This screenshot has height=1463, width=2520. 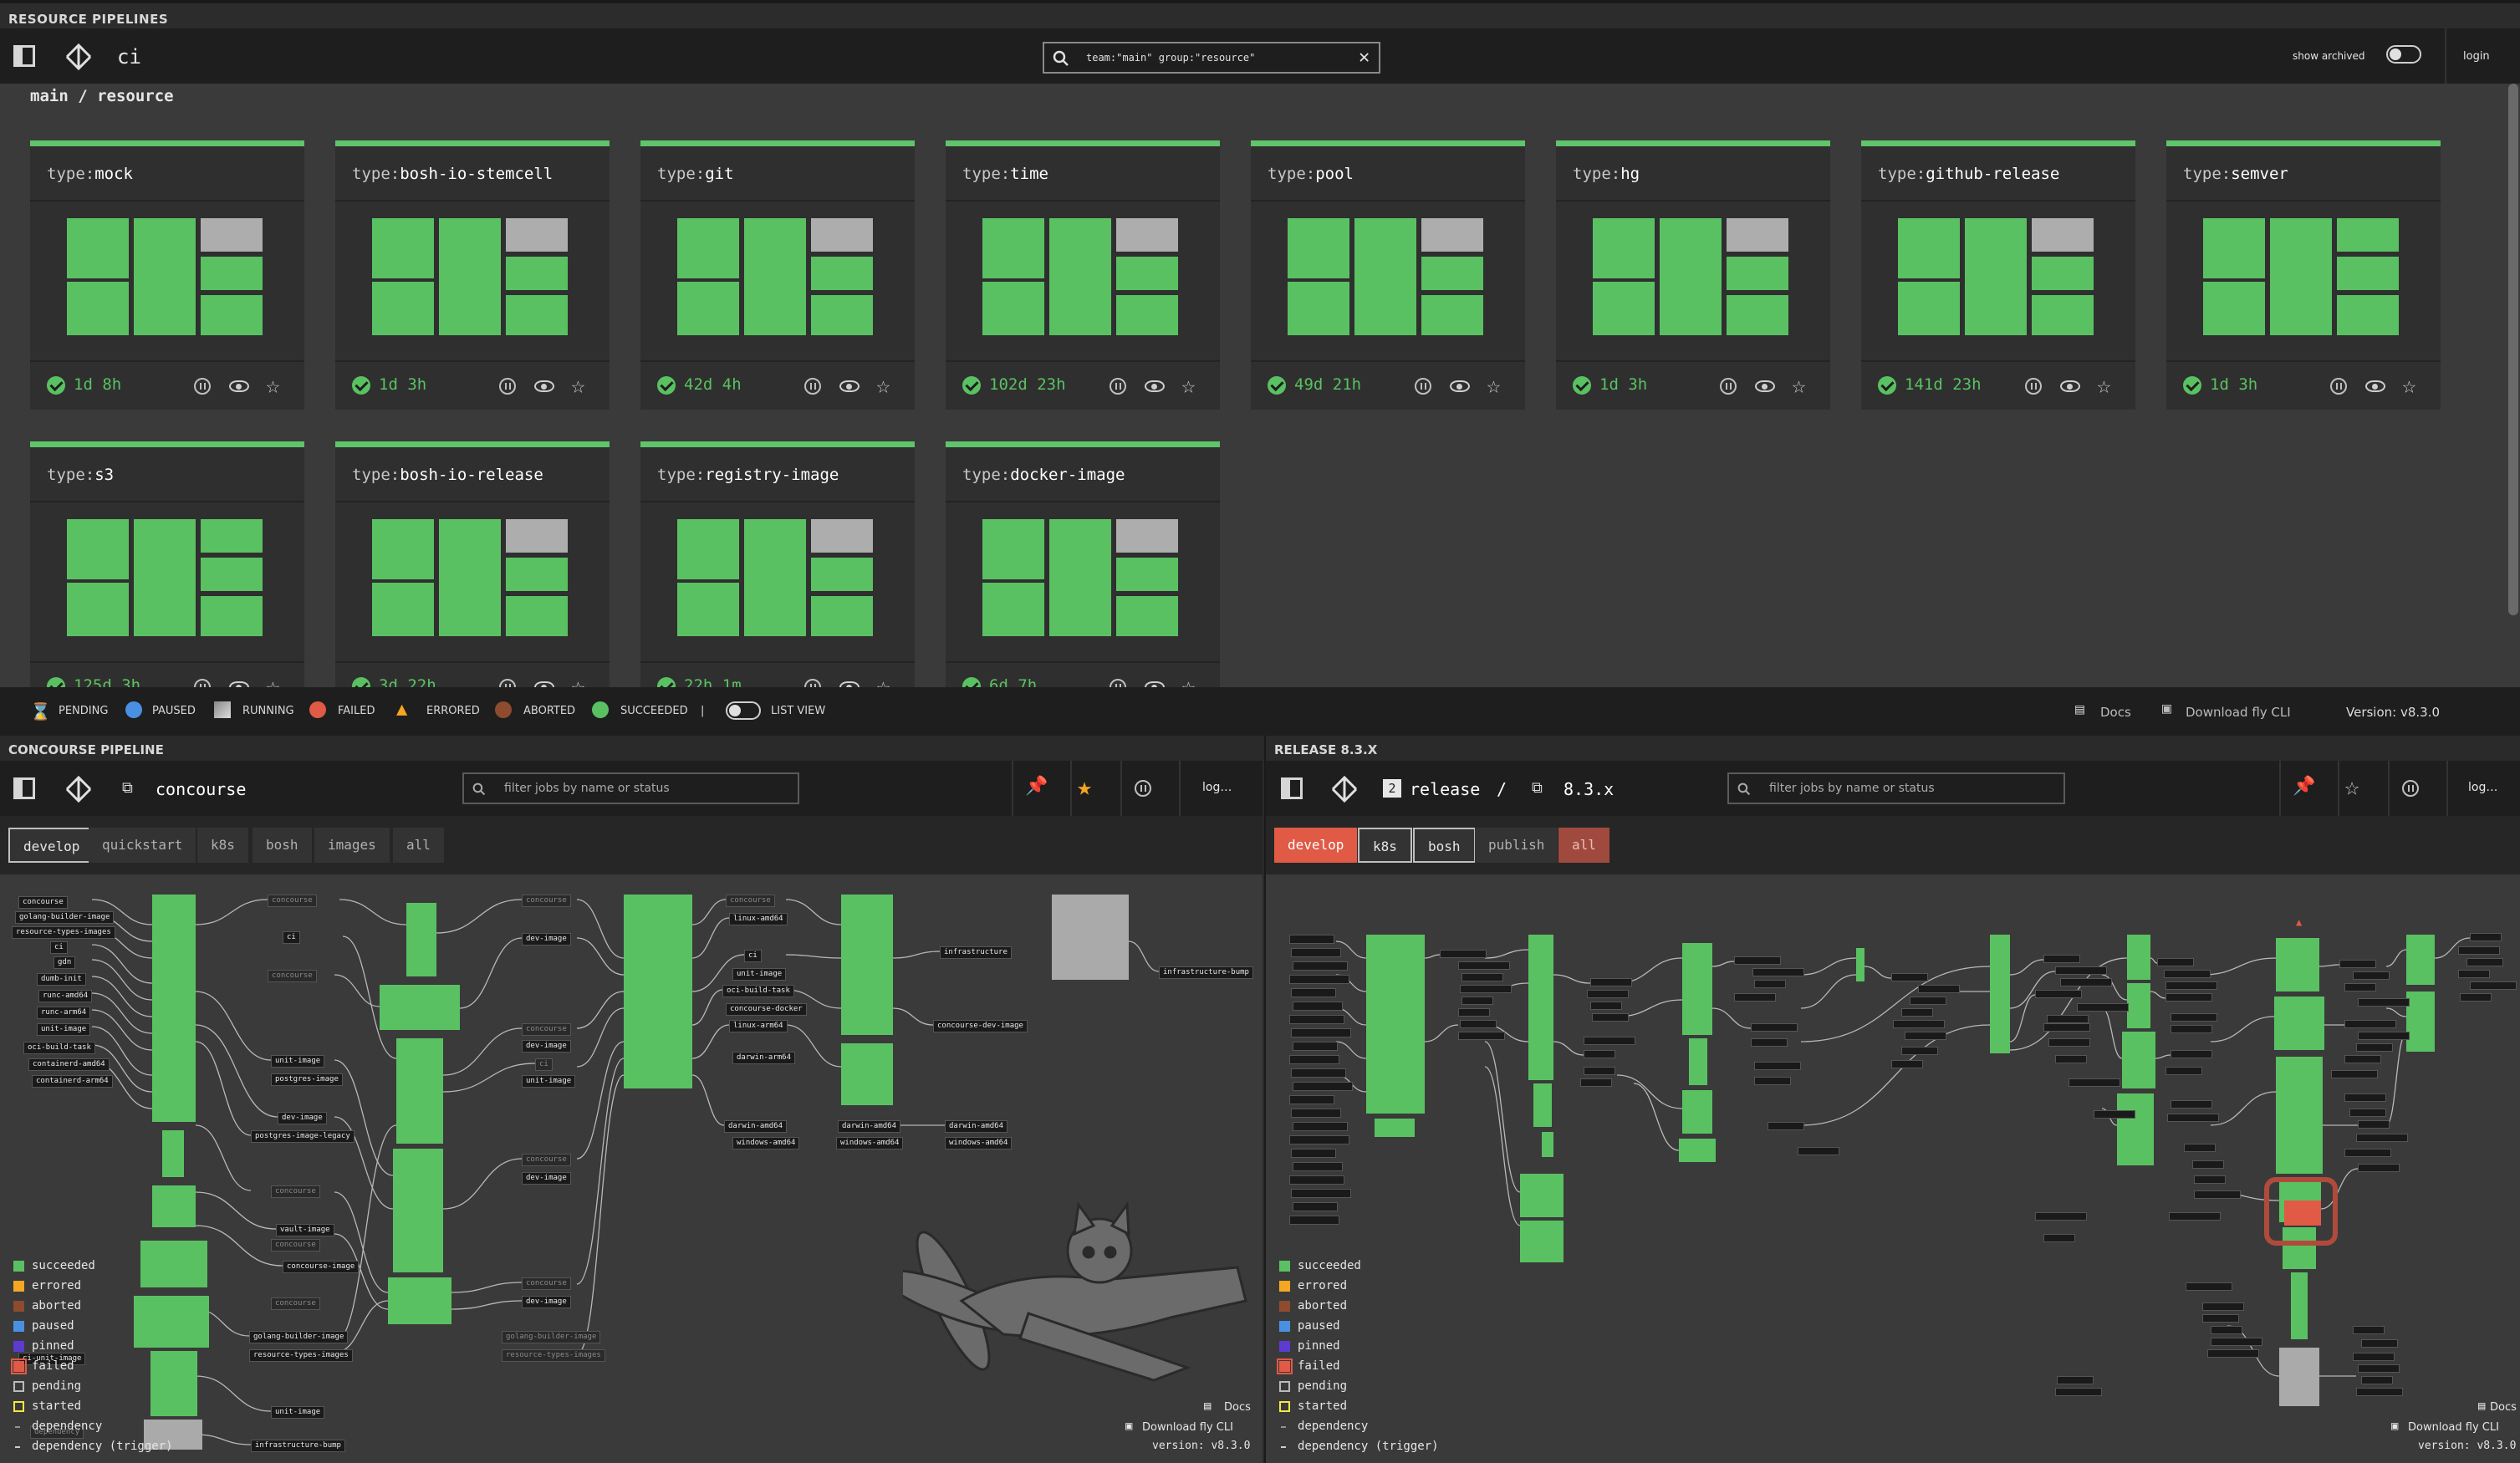 I want to click on filter-jobs-input: filter jobs by name or status, so click(x=1852, y=788).